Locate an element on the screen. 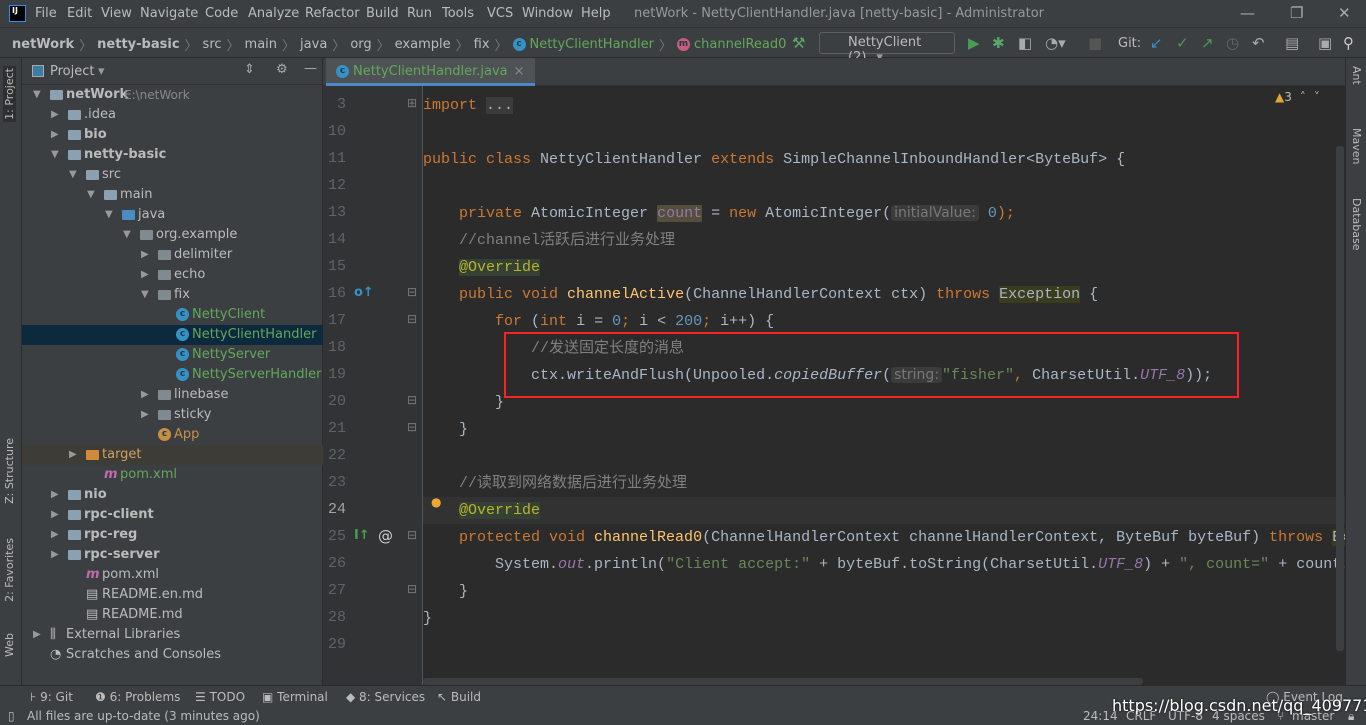 This screenshot has height=725, width=1366. expand-fold-icon: ⊞ is located at coordinates (412, 103).